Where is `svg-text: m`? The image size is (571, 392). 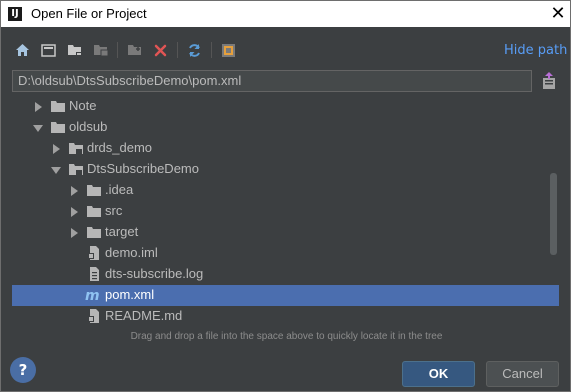 svg-text: m is located at coordinates (92, 295).